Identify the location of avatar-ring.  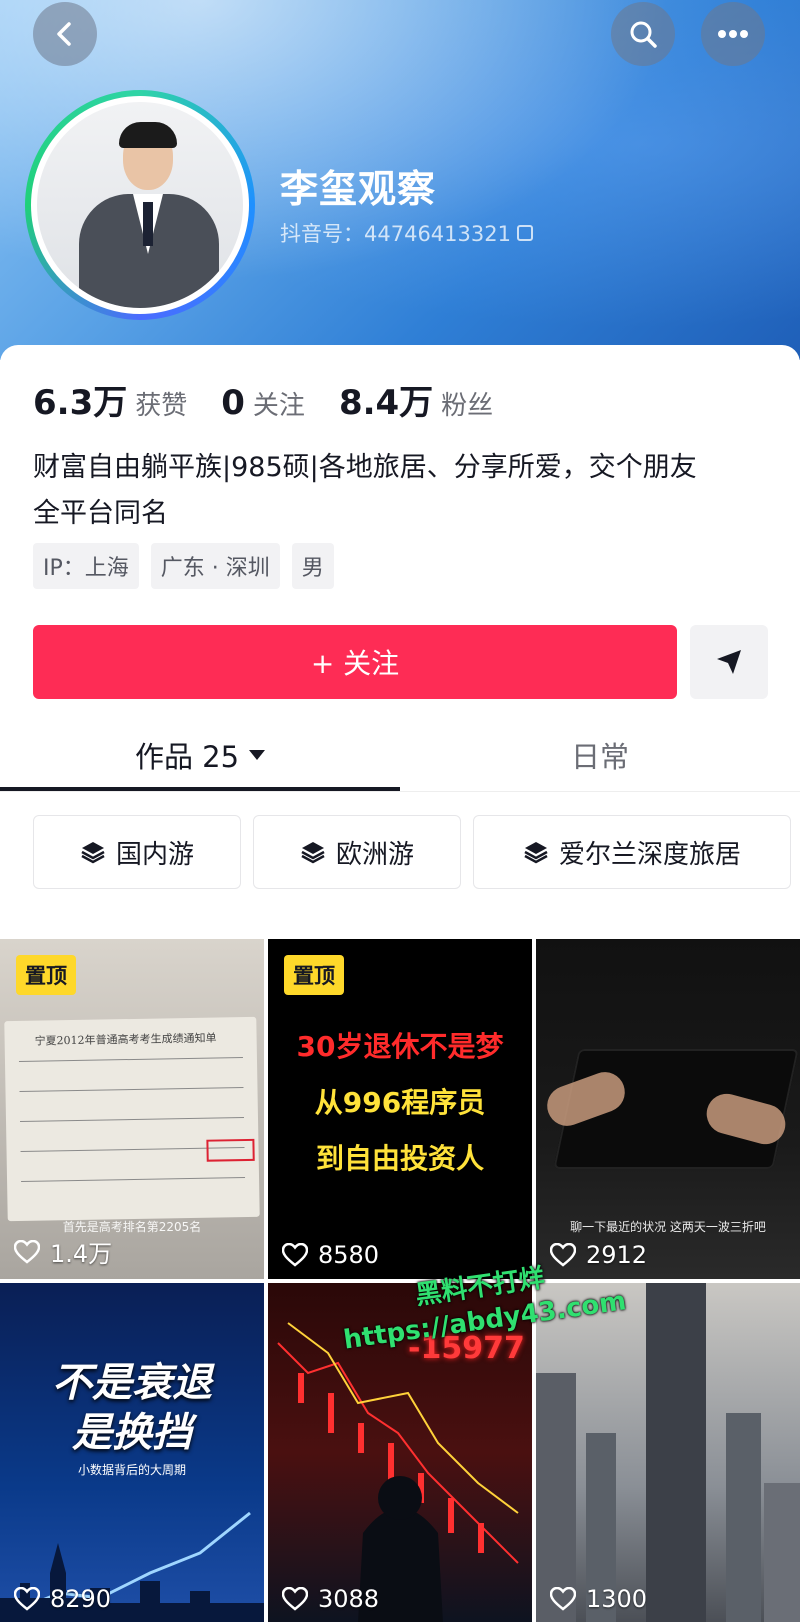
(140, 205).